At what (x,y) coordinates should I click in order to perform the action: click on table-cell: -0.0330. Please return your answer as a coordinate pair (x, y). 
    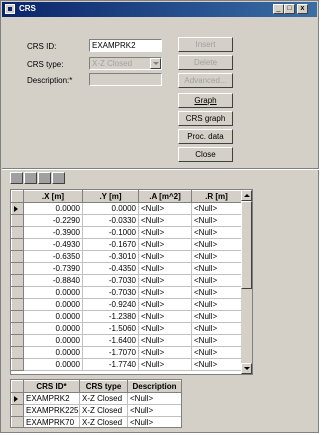
    Looking at the image, I should click on (110, 220).